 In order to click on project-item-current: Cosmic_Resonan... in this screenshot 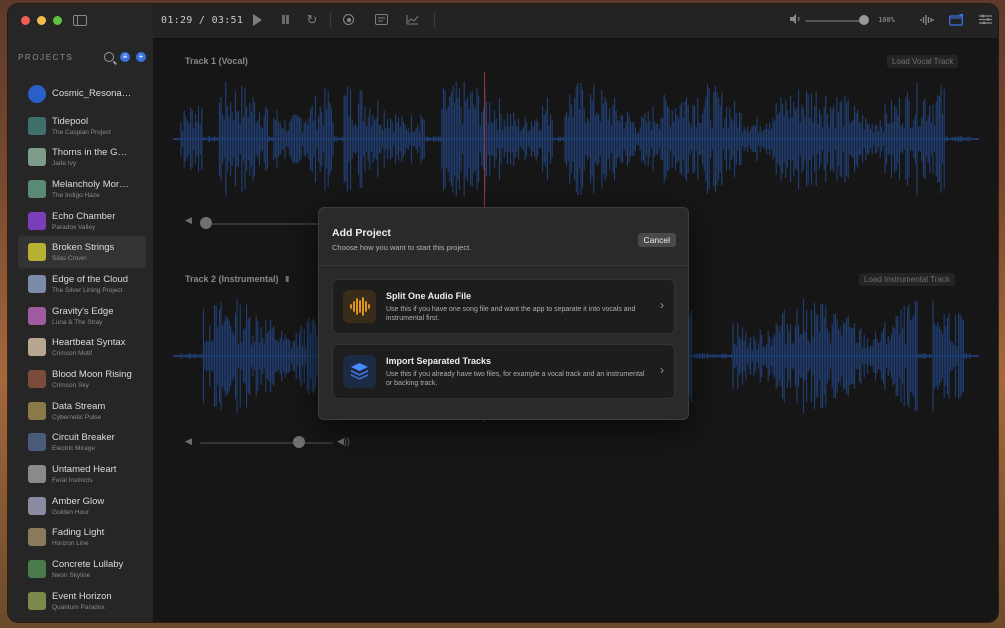, I will do `click(82, 94)`.